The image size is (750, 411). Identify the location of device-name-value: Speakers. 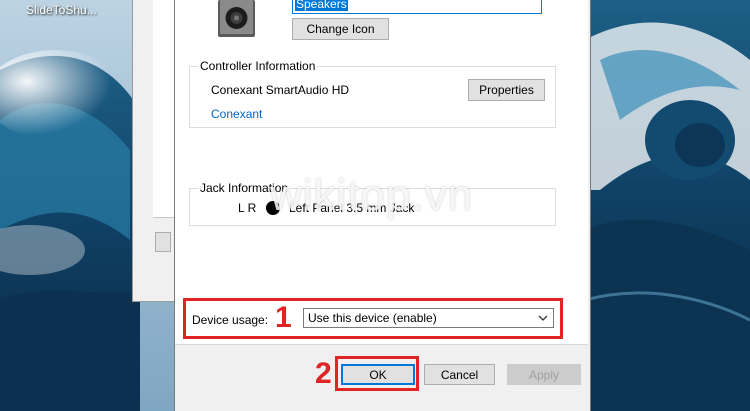
(321, 5).